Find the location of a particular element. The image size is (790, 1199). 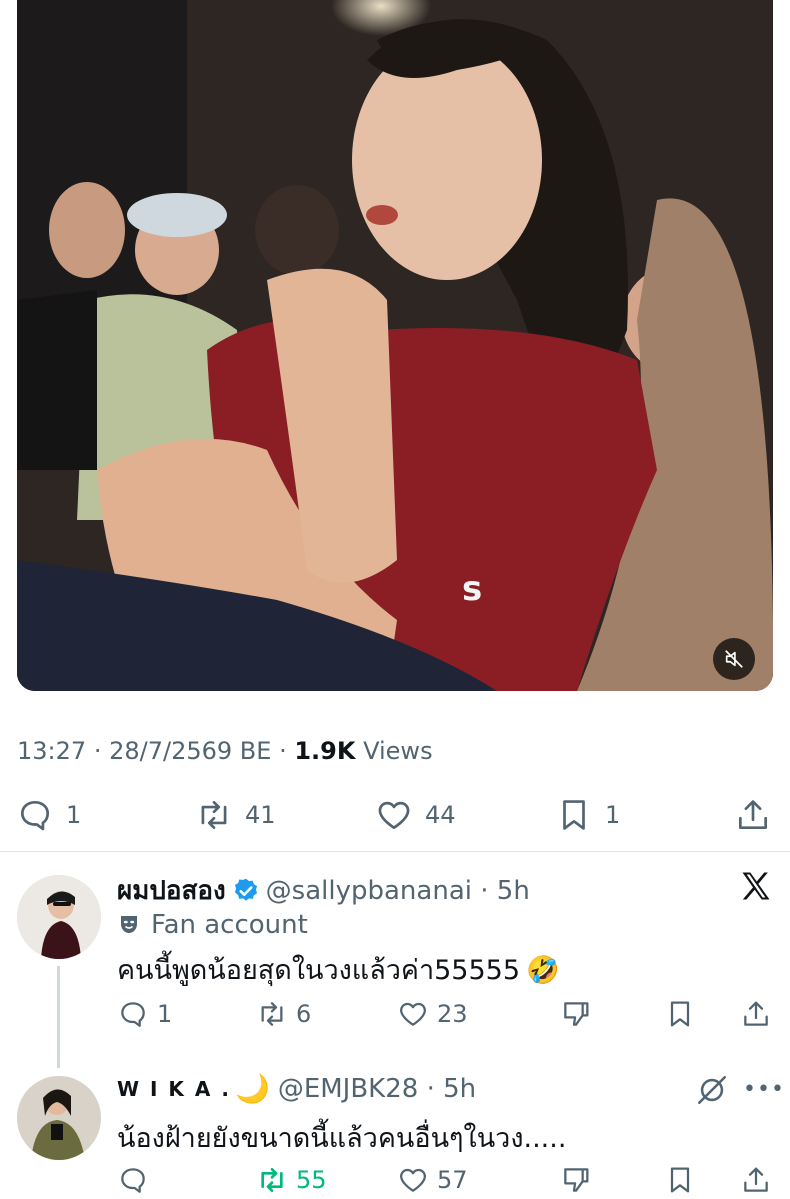

repost-count: 55 is located at coordinates (311, 1180).